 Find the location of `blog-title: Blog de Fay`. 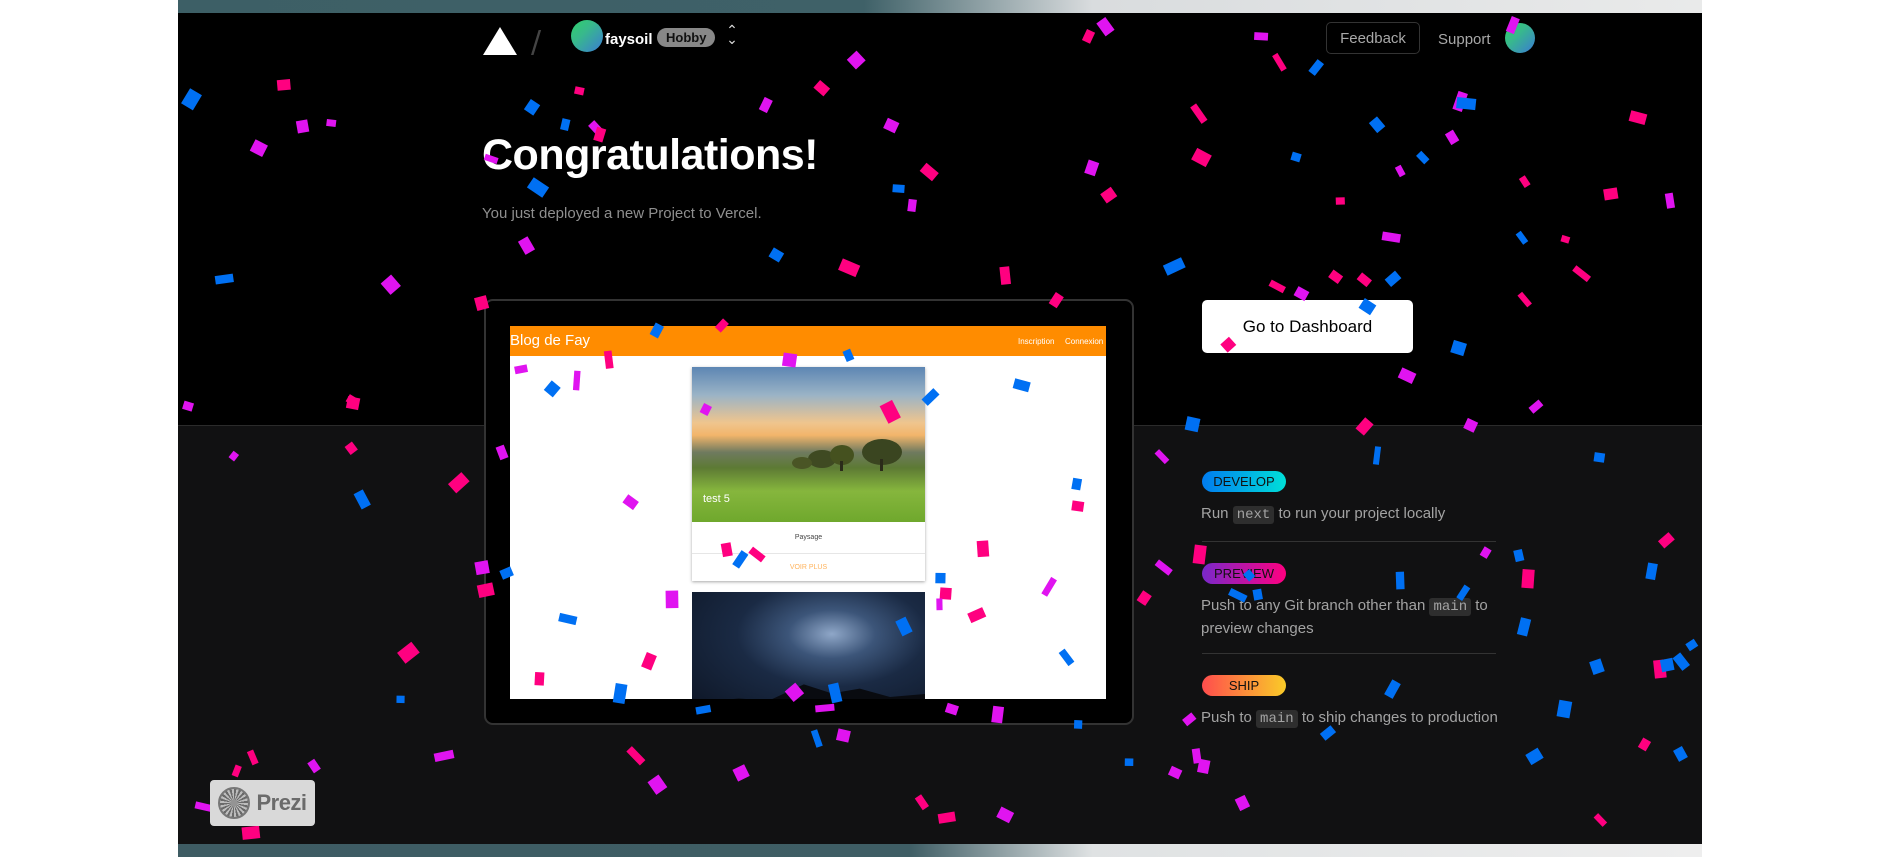

blog-title: Blog de Fay is located at coordinates (550, 340).